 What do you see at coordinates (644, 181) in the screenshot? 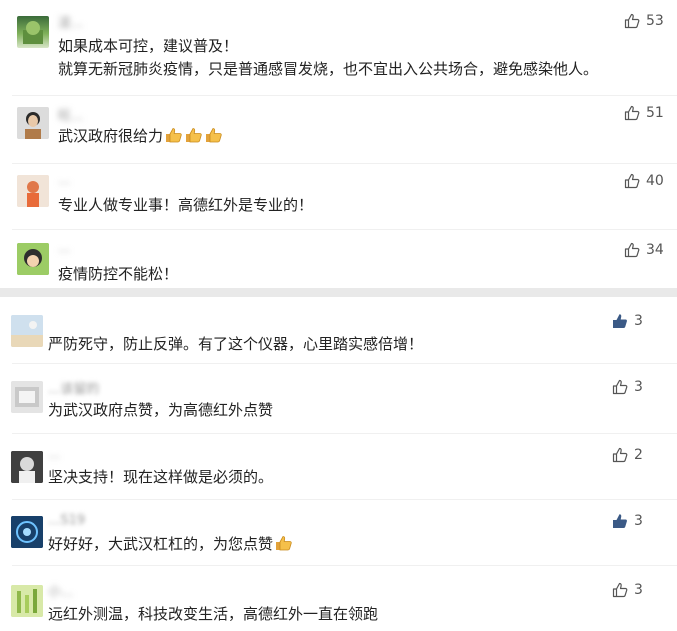
I see `like-button: 40` at bounding box center [644, 181].